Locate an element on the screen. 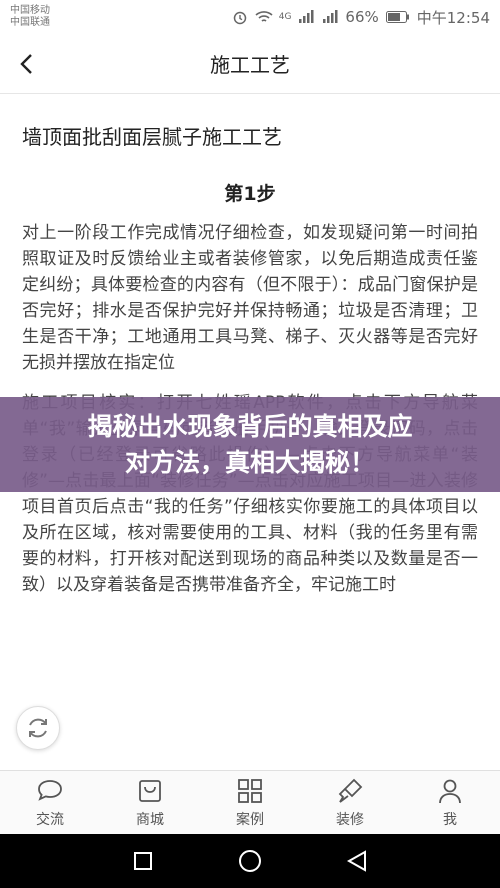 The height and width of the screenshot is (888, 500). grid-icon is located at coordinates (250, 791).